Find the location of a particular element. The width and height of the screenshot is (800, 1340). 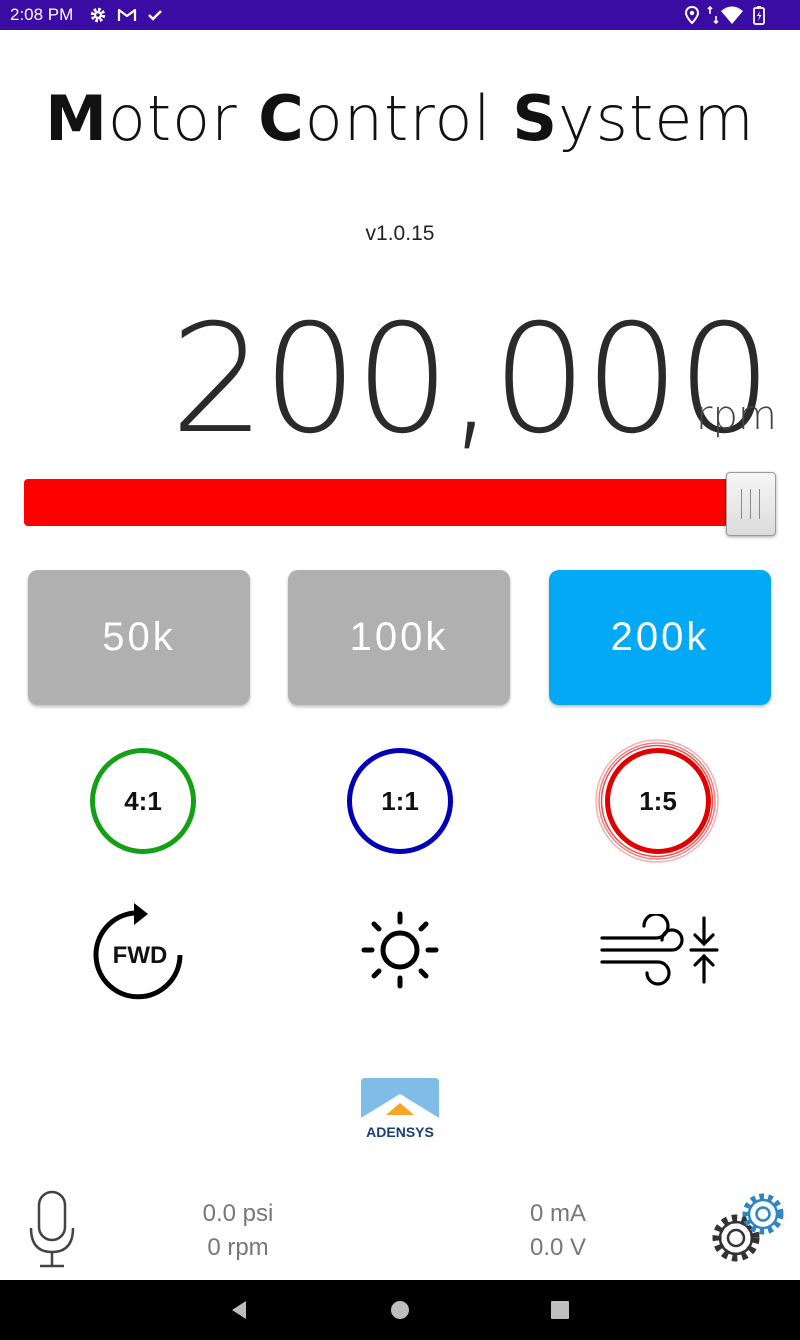

app-title: Motor Control System is located at coordinates (400, 118).